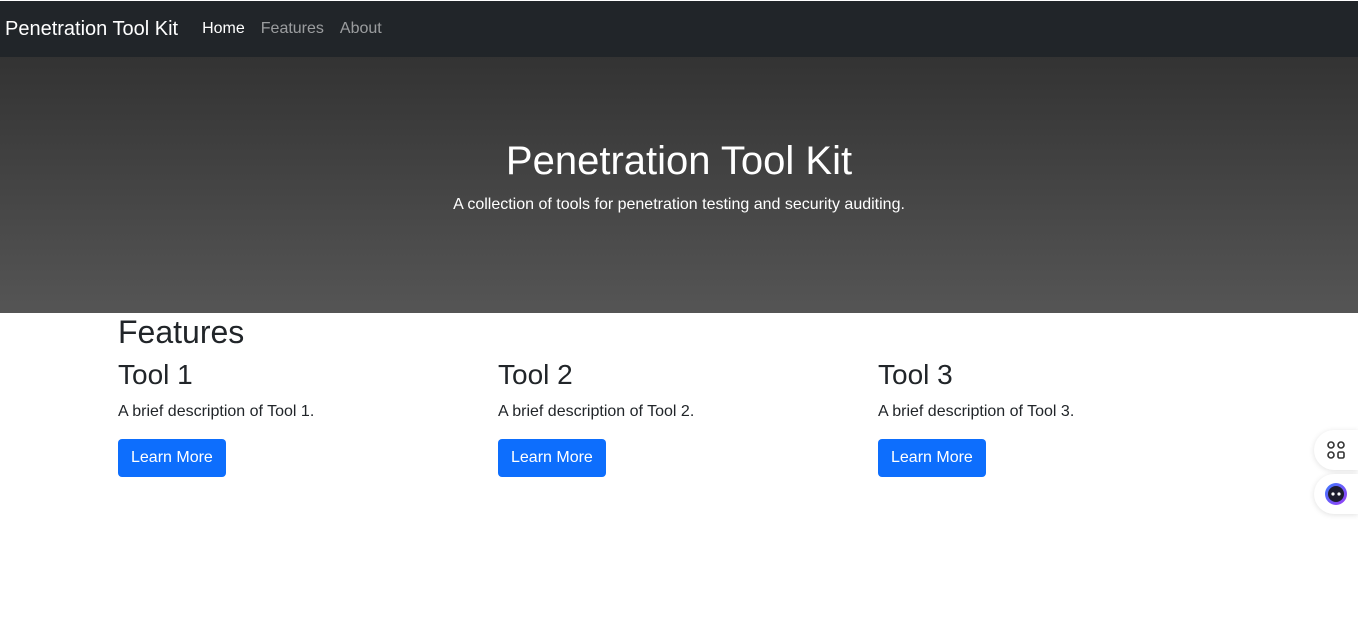 The width and height of the screenshot is (1358, 634). I want to click on learn-more-button-tool-1: Learn More, so click(172, 458).